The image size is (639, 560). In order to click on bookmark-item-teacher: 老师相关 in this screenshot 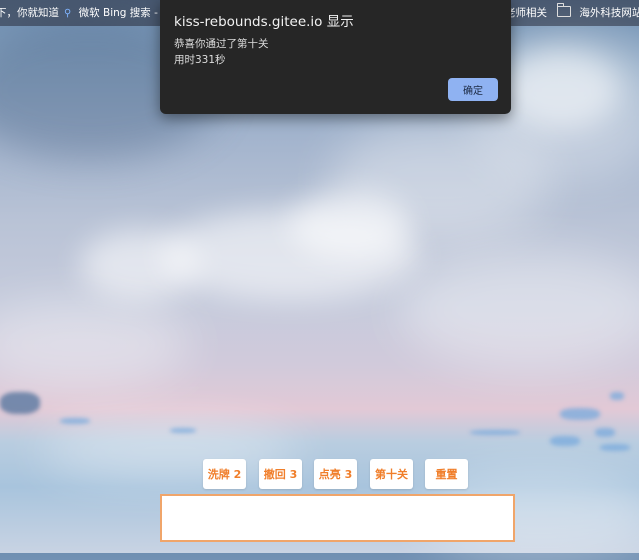, I will do `click(526, 12)`.